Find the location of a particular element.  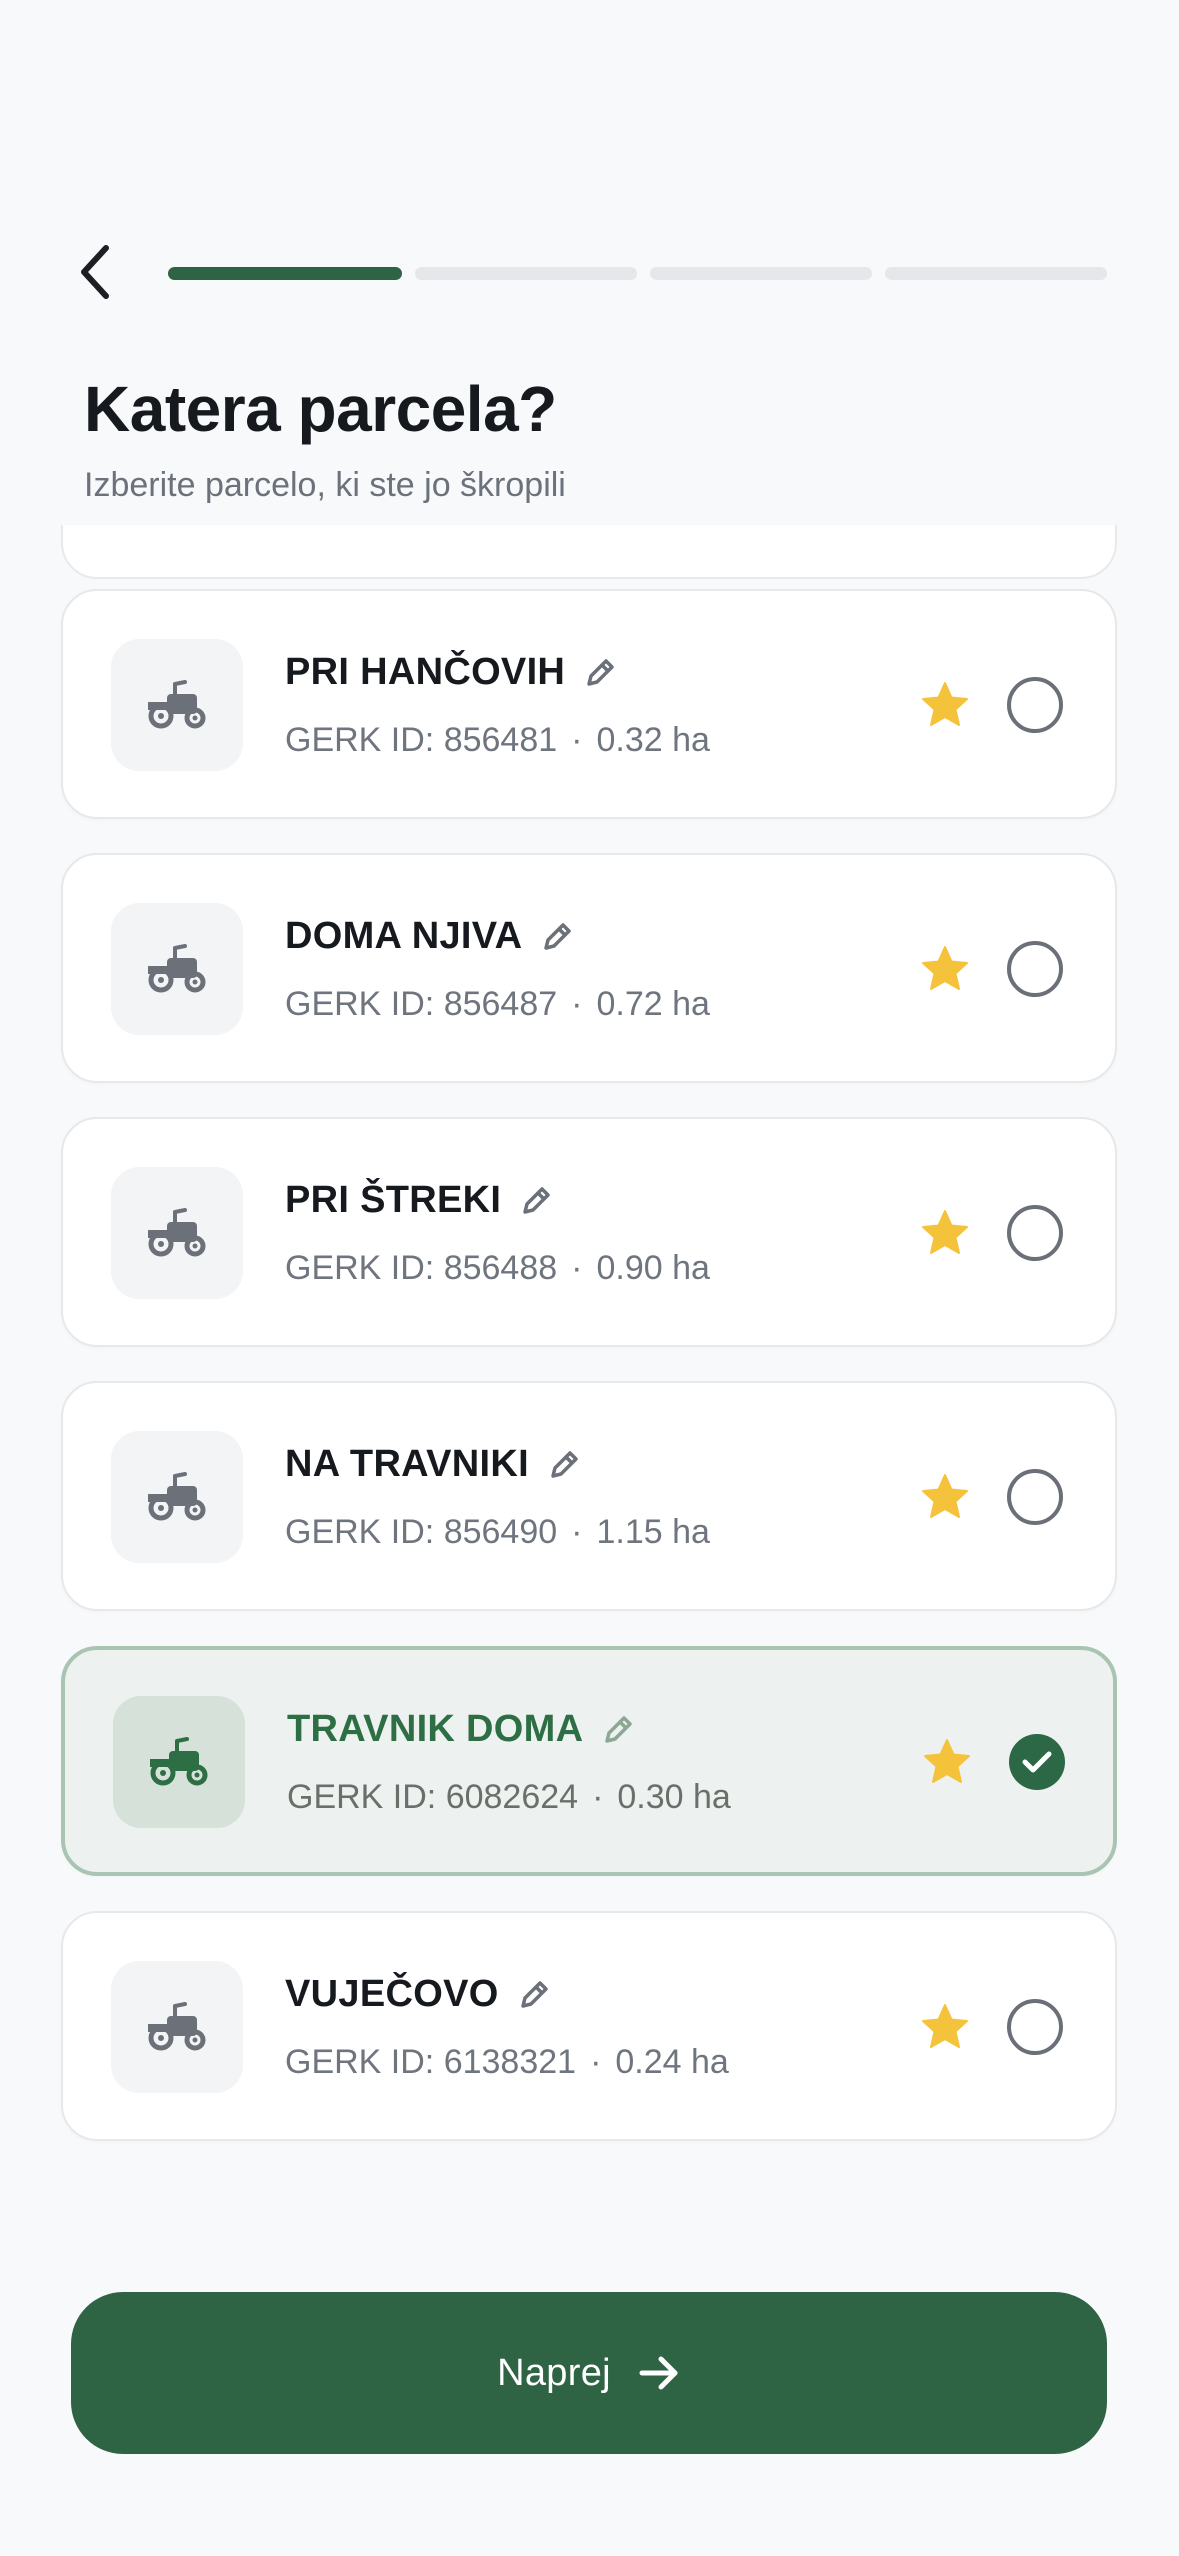

parcel-name-row: TRAVNIK DOMA is located at coordinates (461, 1729).